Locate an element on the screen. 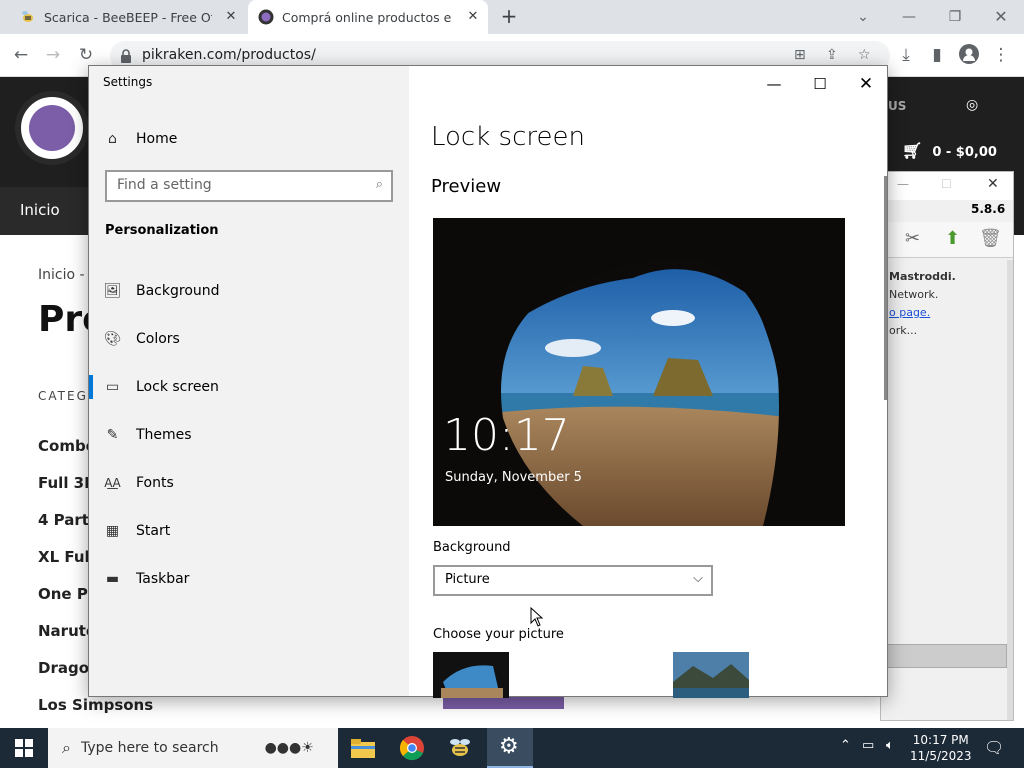  minimize-button: — is located at coordinates (774, 84).